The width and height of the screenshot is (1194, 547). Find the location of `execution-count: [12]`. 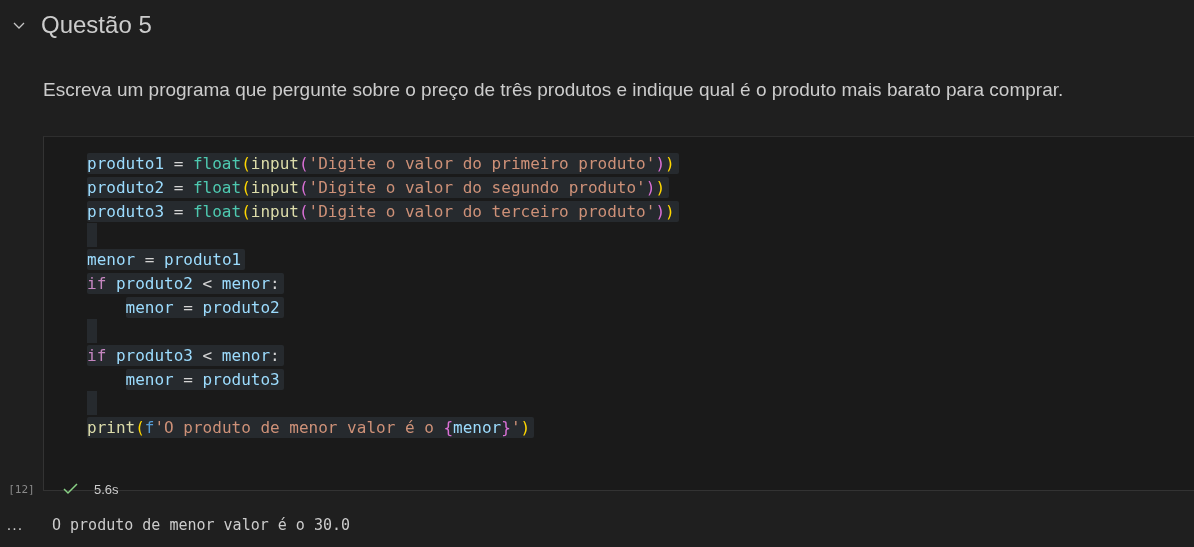

execution-count: [12] is located at coordinates (21, 489).